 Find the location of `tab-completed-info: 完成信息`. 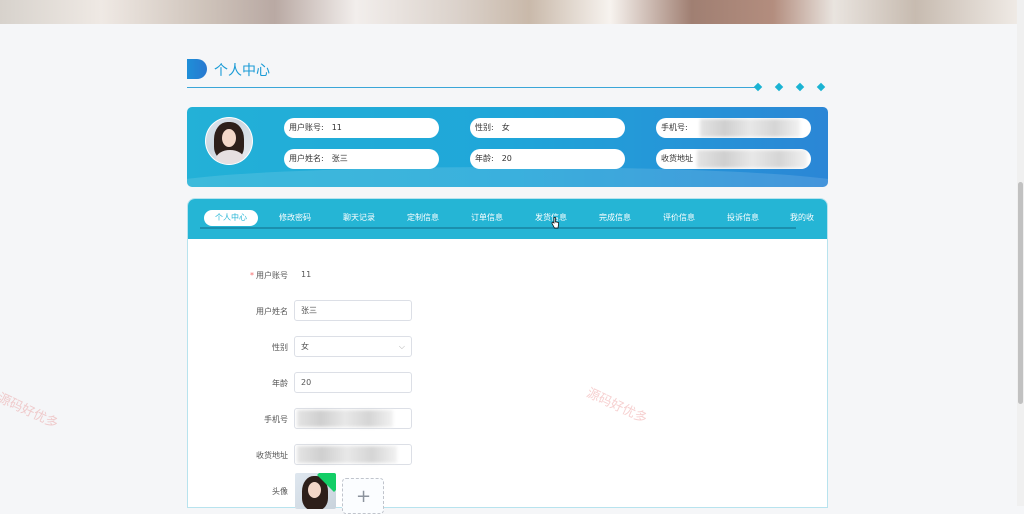

tab-completed-info: 完成信息 is located at coordinates (615, 218).